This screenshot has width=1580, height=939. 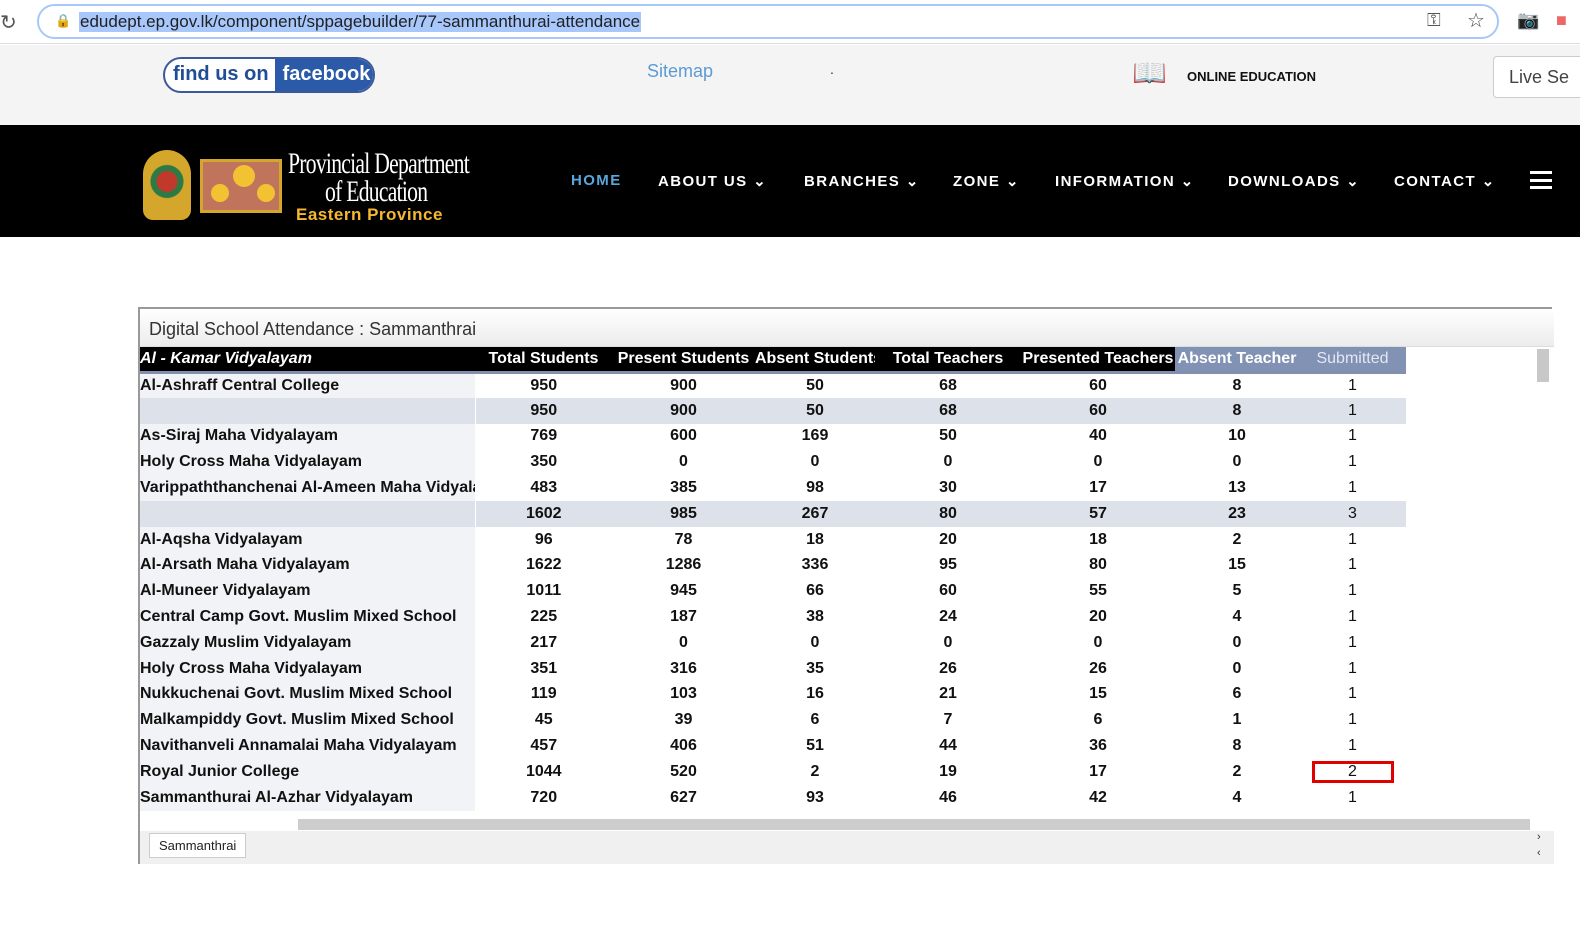 I want to click on logo-line-2: of Education, so click(x=376, y=192).